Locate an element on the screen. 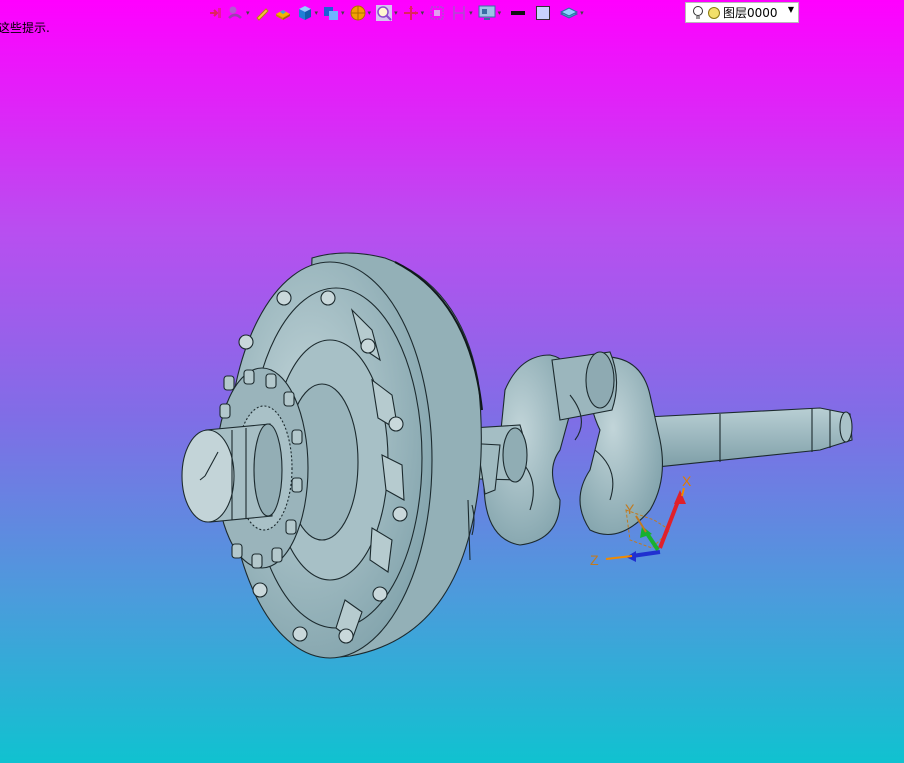 This screenshot has width=904, height=763. axis-label-z: Z is located at coordinates (594, 560).